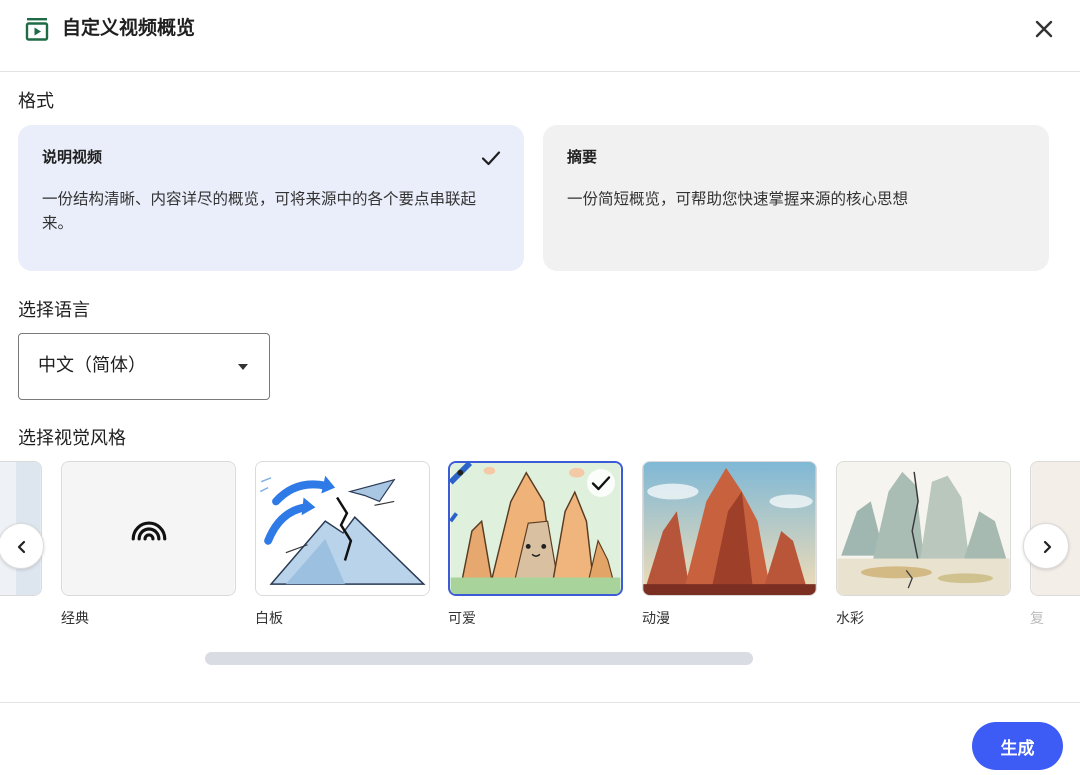 This screenshot has width=1080, height=775. Describe the element at coordinates (1044, 29) in the screenshot. I see `close-icon` at that location.